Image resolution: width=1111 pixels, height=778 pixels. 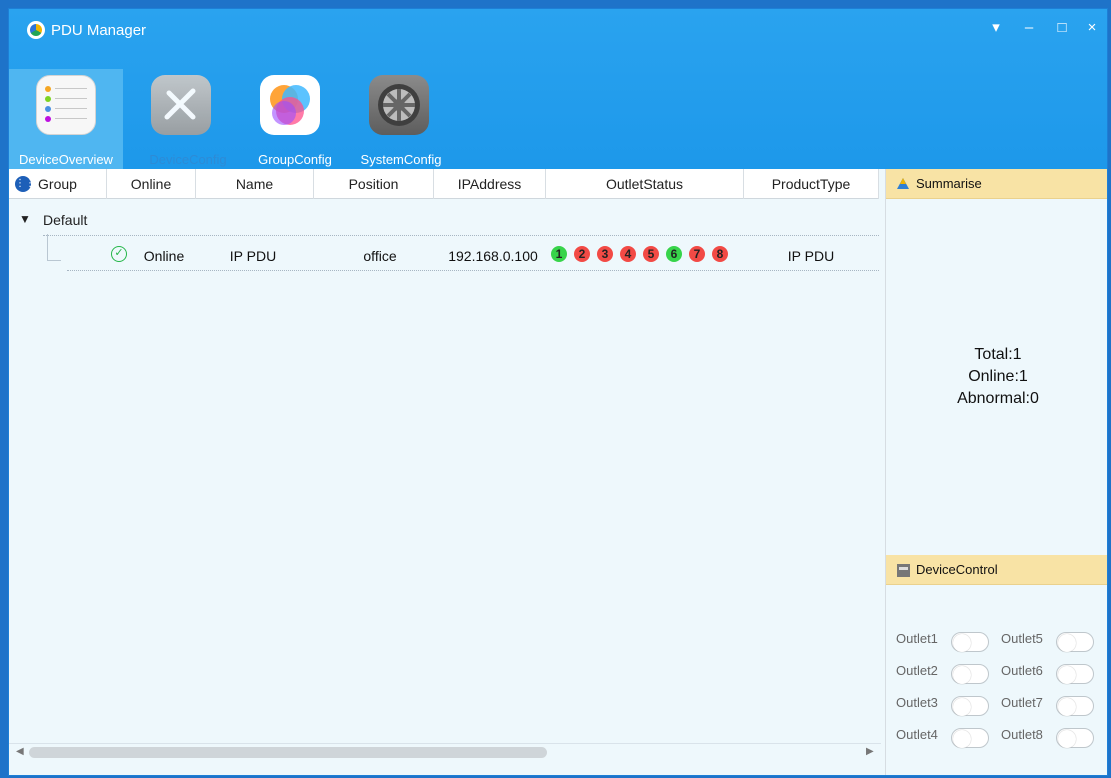 What do you see at coordinates (380, 256) in the screenshot?
I see `device-position: office` at bounding box center [380, 256].